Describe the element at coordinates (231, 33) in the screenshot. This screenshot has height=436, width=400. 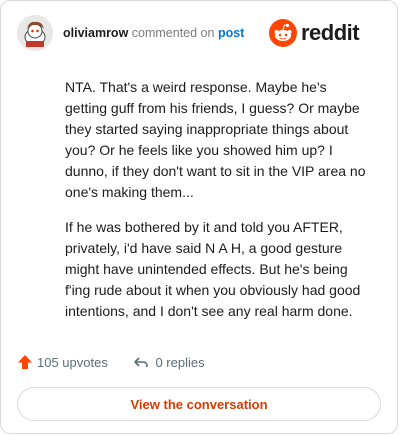
I see `post-link: post` at that location.